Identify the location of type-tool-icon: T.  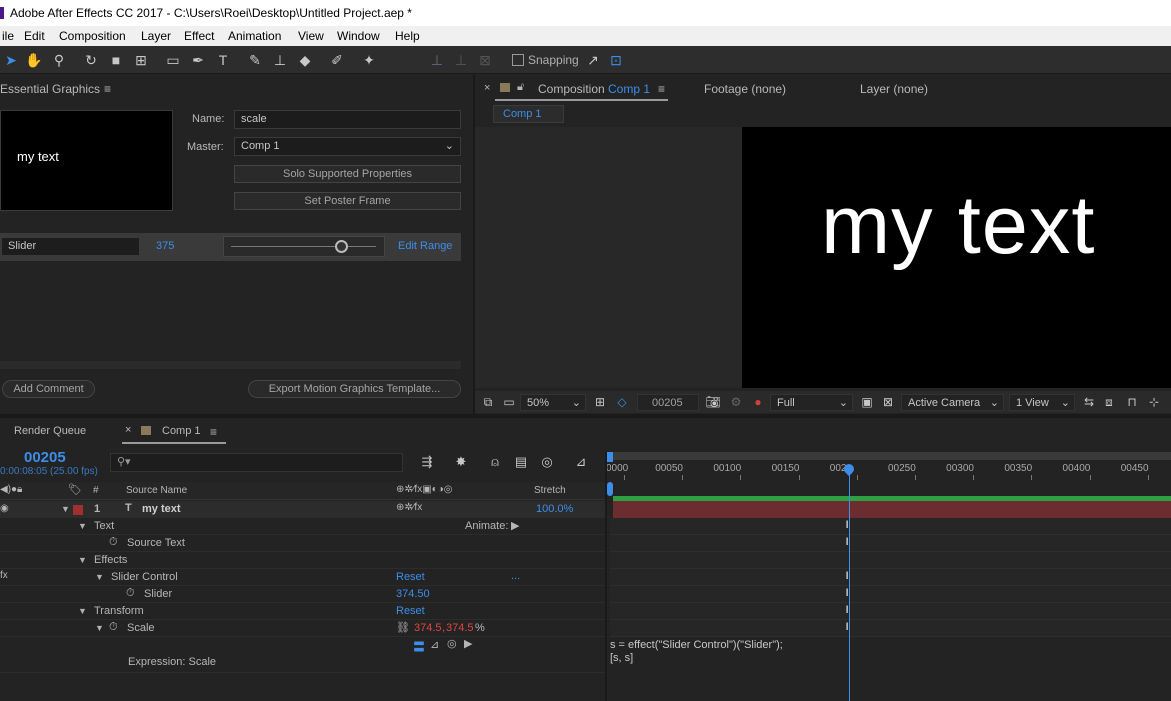
(223, 60).